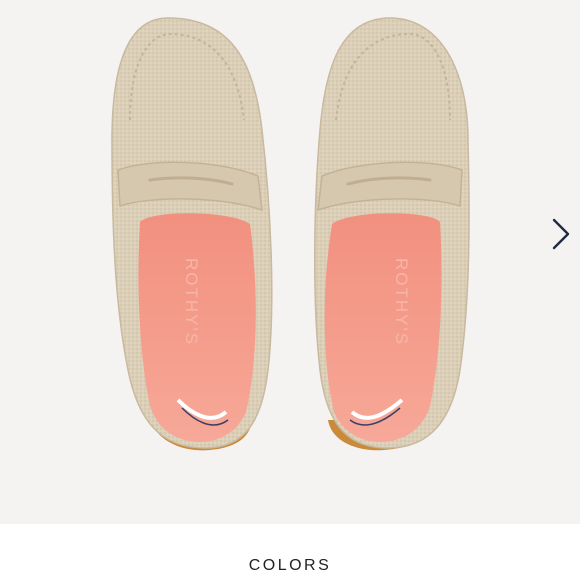 The width and height of the screenshot is (580, 580). I want to click on colors-section-title: COLORS, so click(290, 565).